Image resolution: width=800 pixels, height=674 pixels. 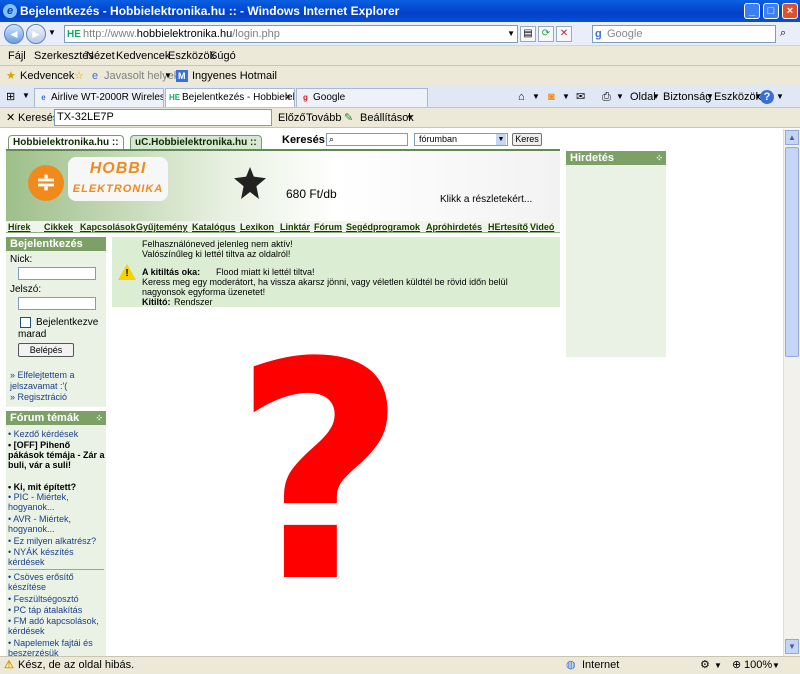 What do you see at coordinates (410, 118) in the screenshot?
I see `settings-dropdown-icon: ▼` at bounding box center [410, 118].